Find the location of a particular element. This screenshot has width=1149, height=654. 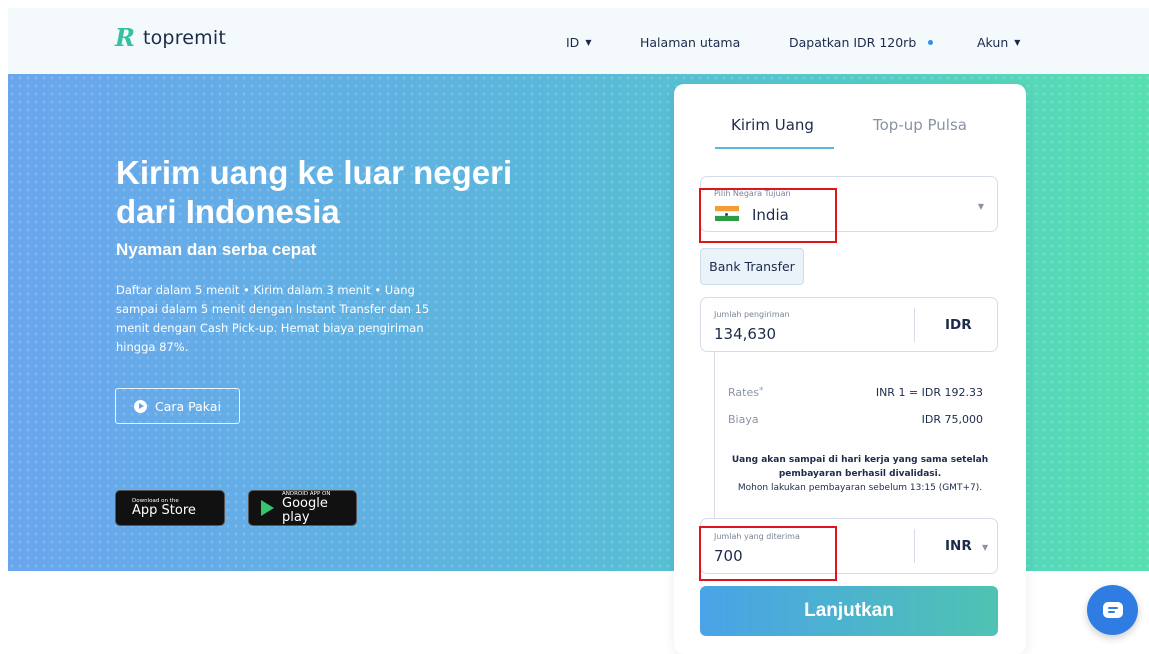

nav-home-label: Halaman utama is located at coordinates (690, 42).